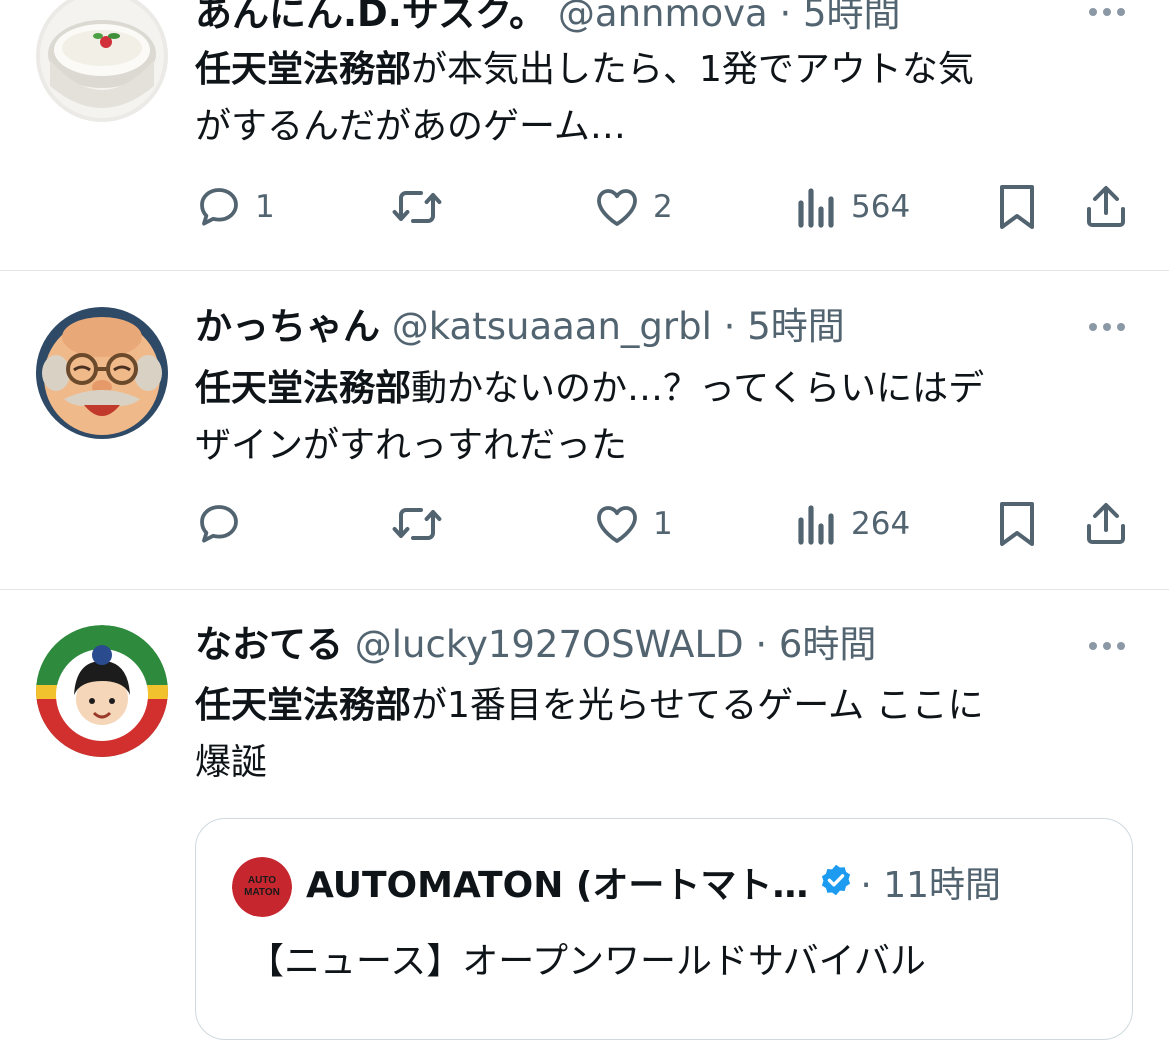  I want to click on text-line: が本気出したら、1発でアウトな気, so click(692, 69).